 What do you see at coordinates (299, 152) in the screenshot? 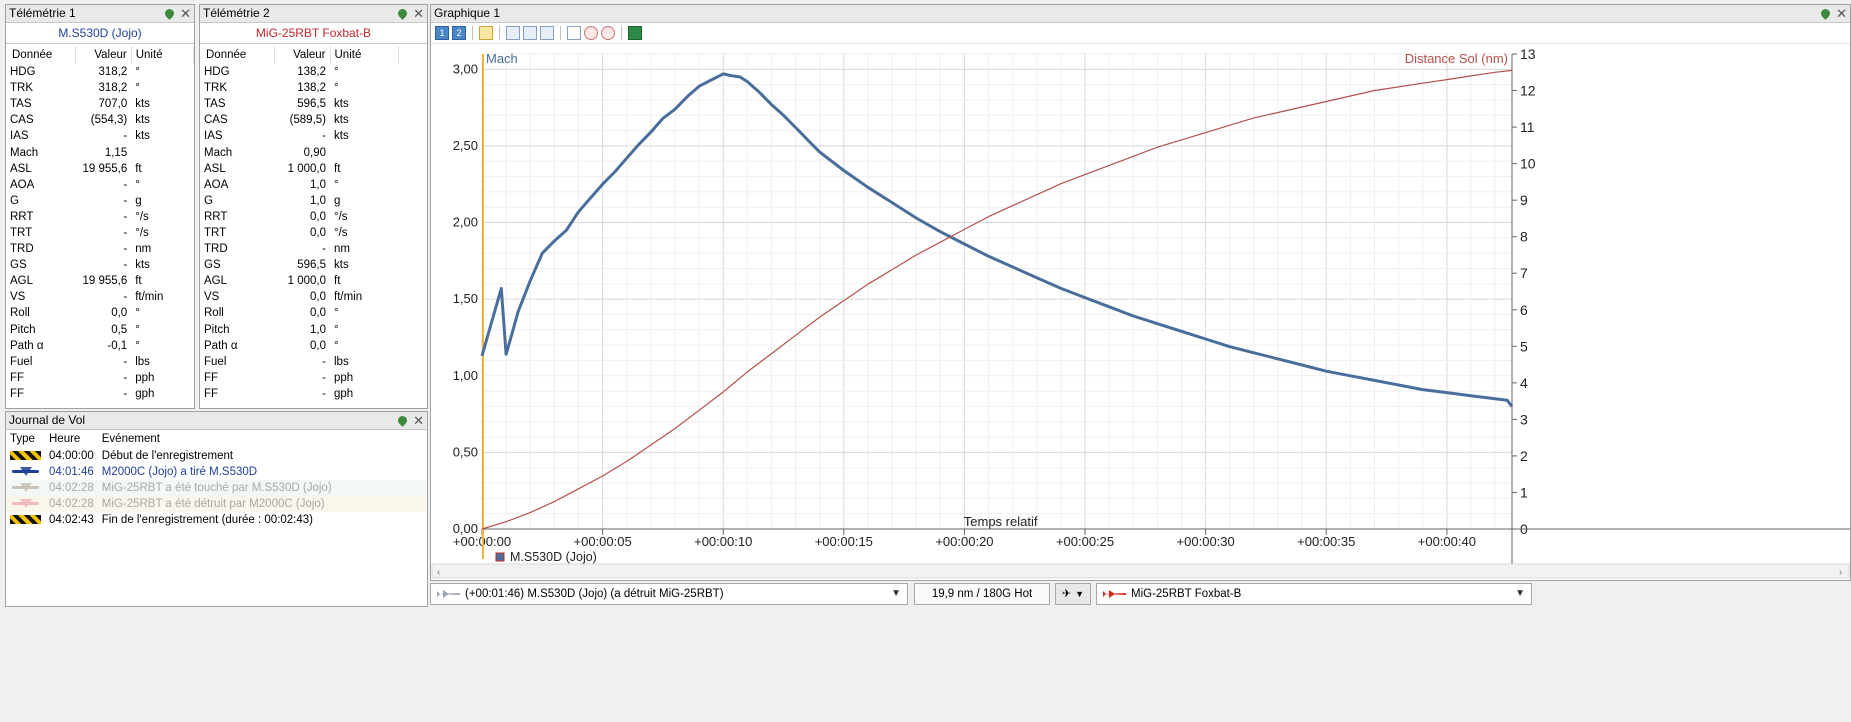
I see `telemetry-row: Mach 0,90` at bounding box center [299, 152].